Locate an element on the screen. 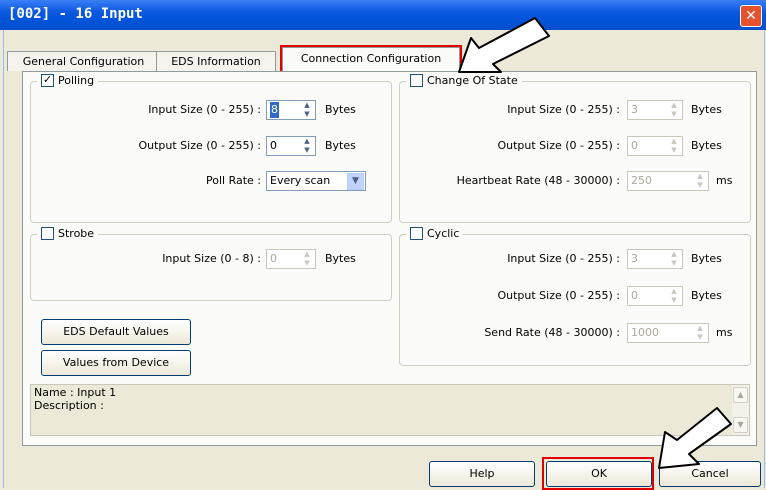 This screenshot has height=490, width=766. tab-connection-configuration: Connection Configuration is located at coordinates (371, 59).